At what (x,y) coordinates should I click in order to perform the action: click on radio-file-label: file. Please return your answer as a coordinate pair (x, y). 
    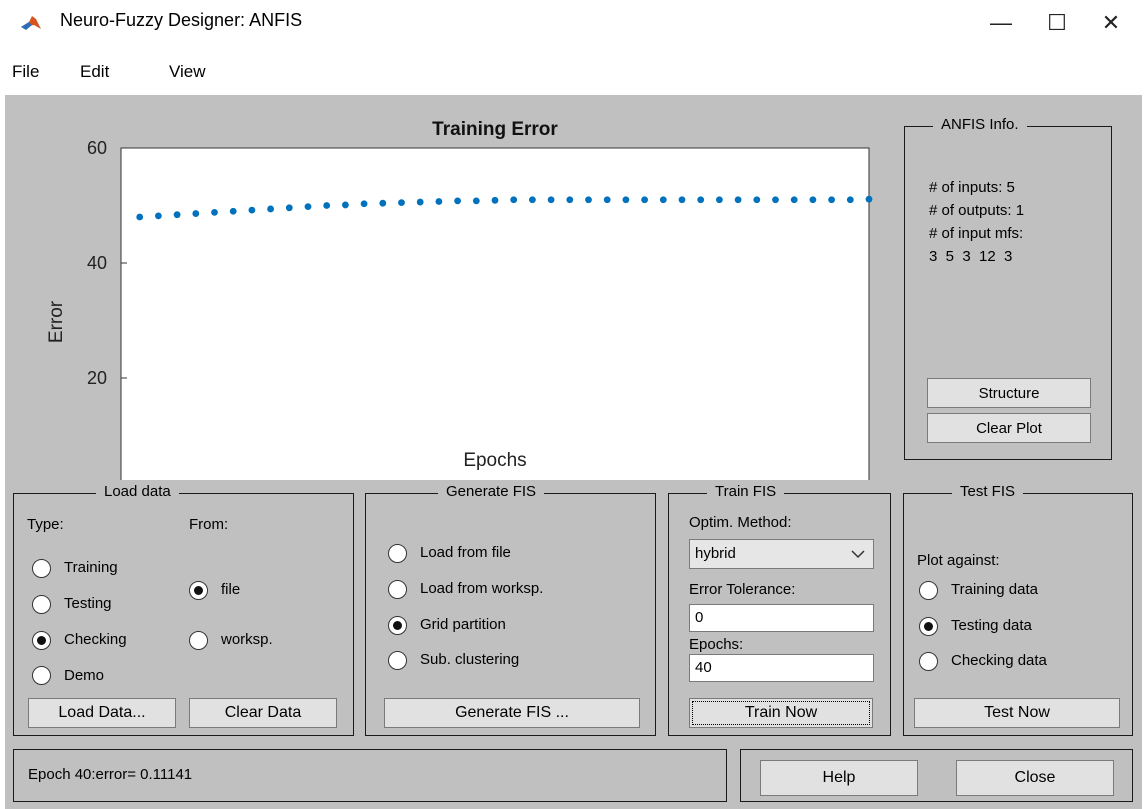
    Looking at the image, I should click on (231, 589).